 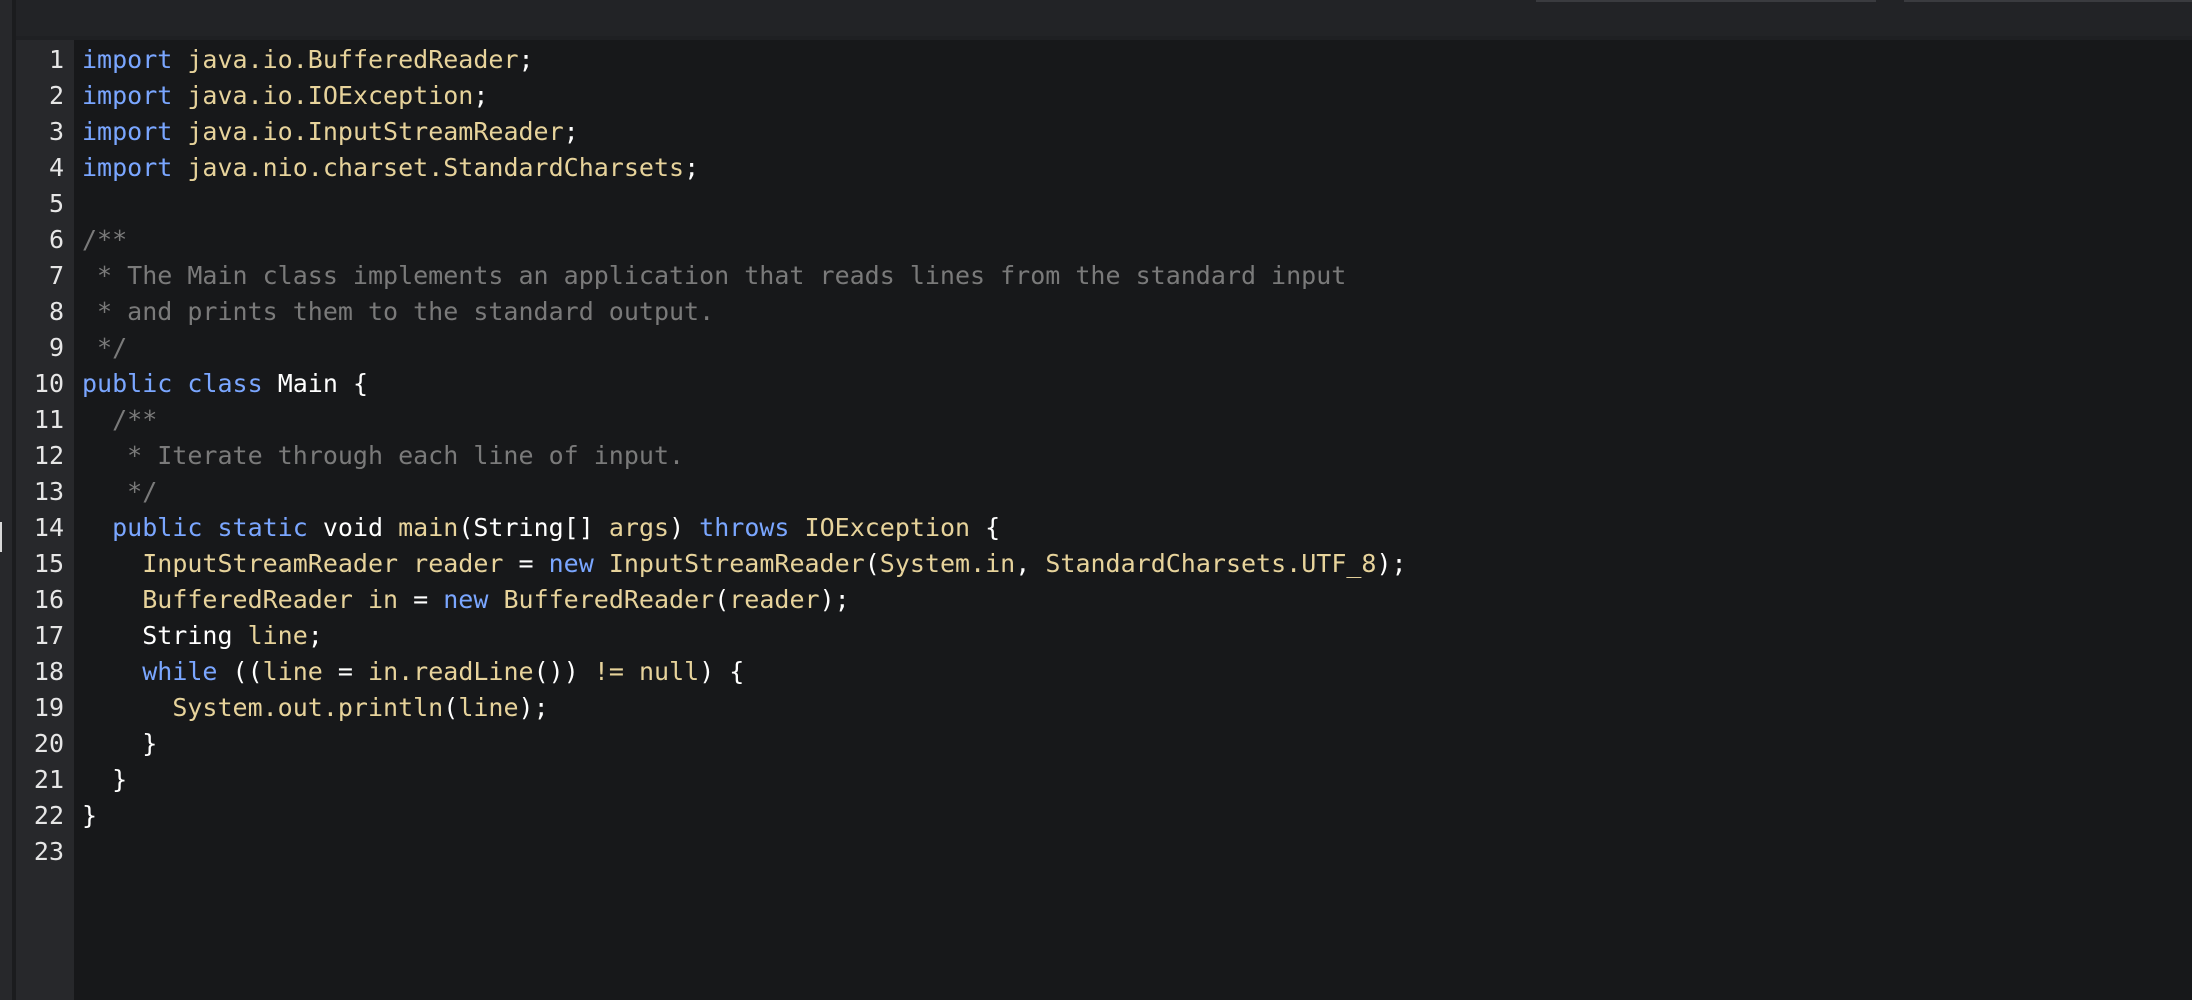 What do you see at coordinates (330, 95) in the screenshot?
I see `code-token: java.io.IOException` at bounding box center [330, 95].